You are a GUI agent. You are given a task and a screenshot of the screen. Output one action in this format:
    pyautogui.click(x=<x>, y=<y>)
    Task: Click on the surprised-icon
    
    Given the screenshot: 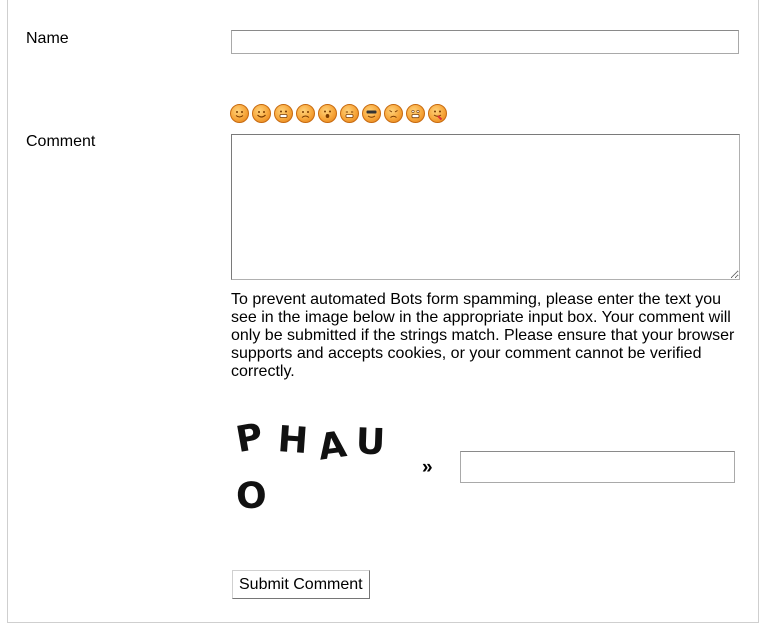 What is the action you would take?
    pyautogui.click(x=327, y=113)
    